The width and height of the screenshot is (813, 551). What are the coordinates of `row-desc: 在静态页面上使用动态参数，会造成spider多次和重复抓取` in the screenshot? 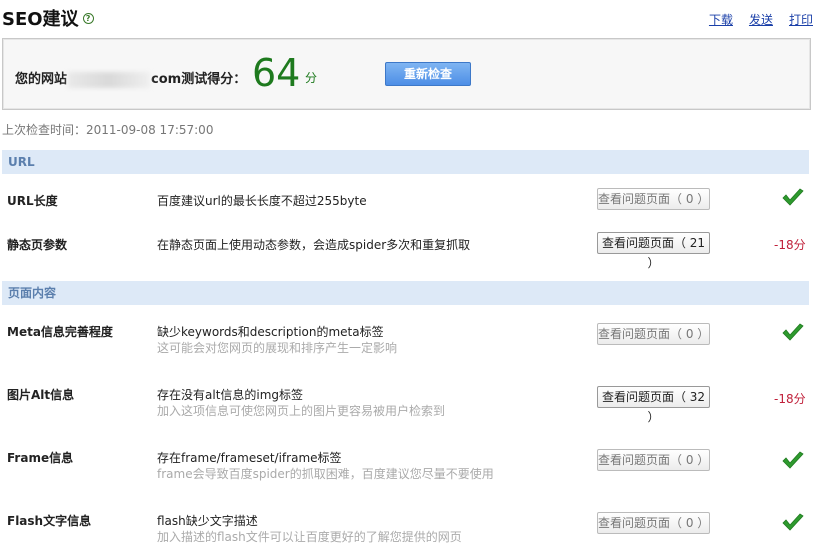 It's located at (314, 245).